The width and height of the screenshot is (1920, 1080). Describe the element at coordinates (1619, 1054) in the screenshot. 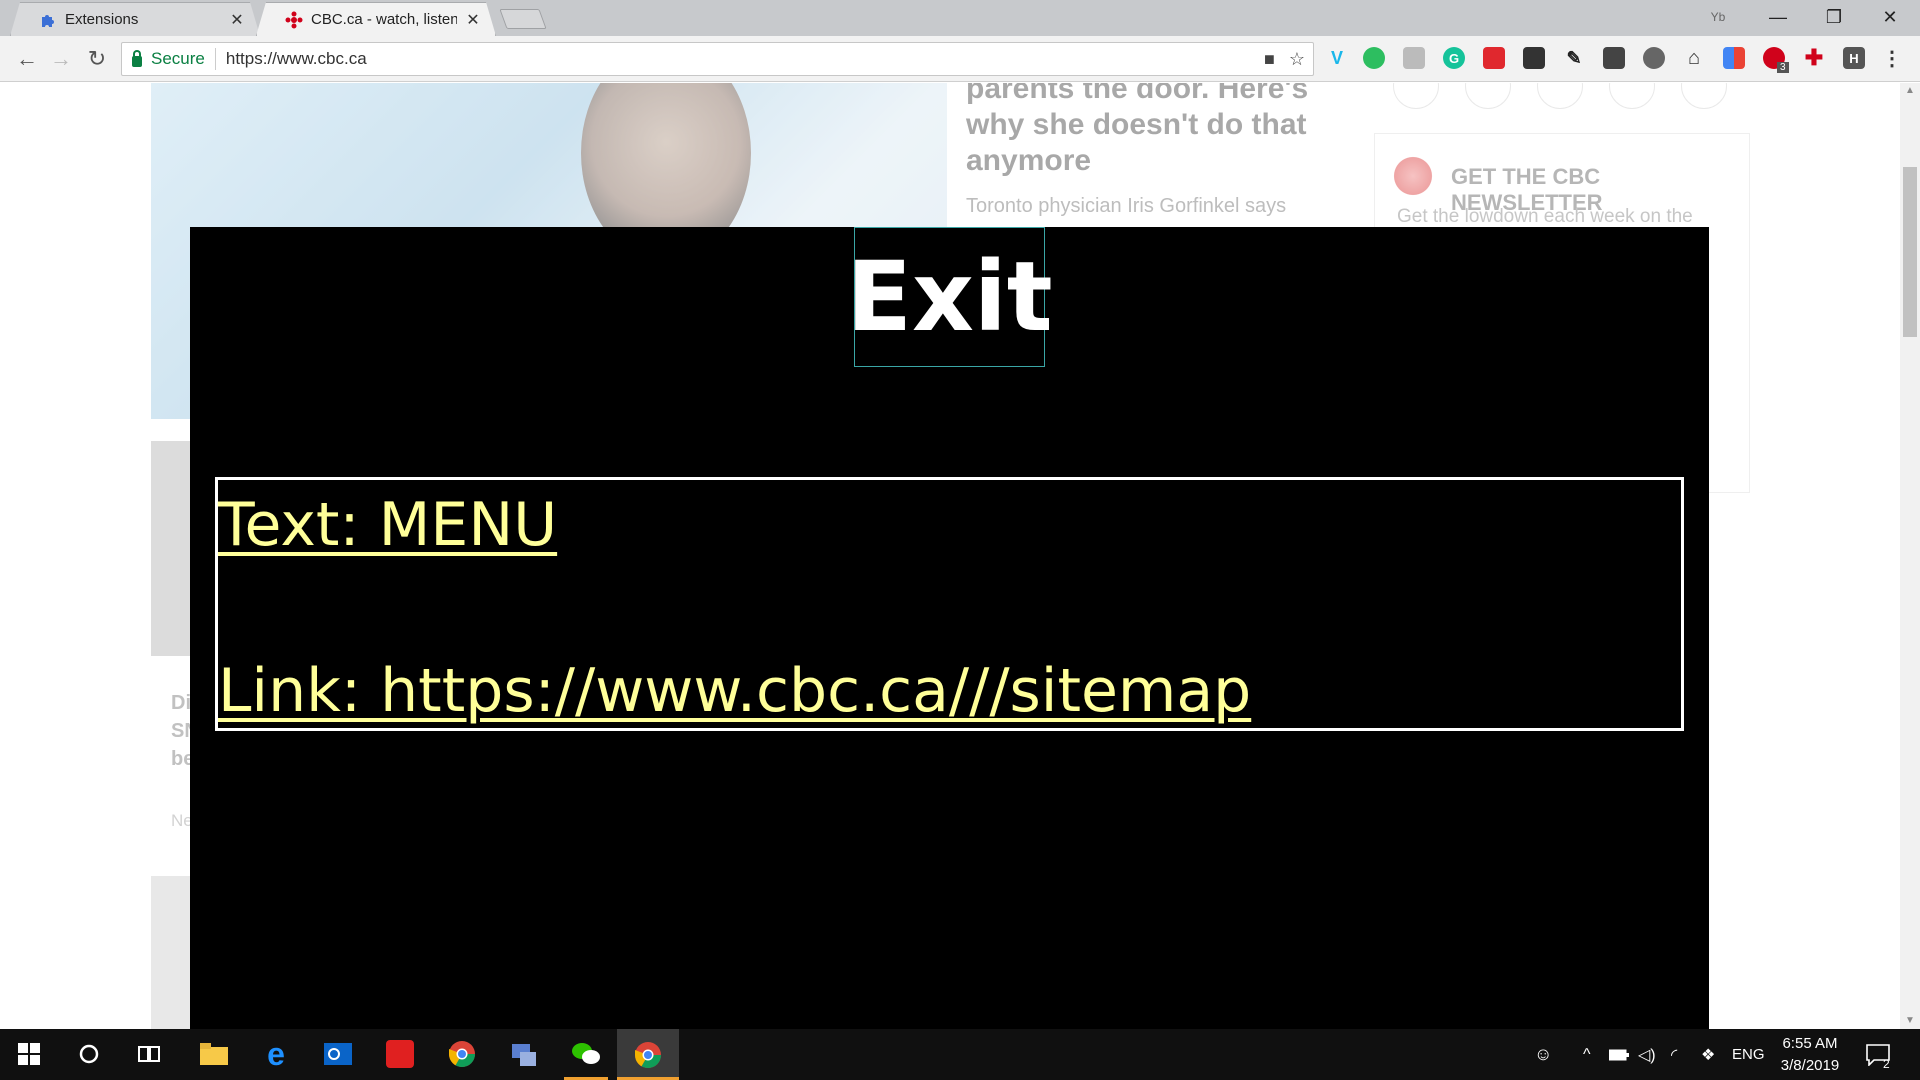

I see `battery-icon` at that location.